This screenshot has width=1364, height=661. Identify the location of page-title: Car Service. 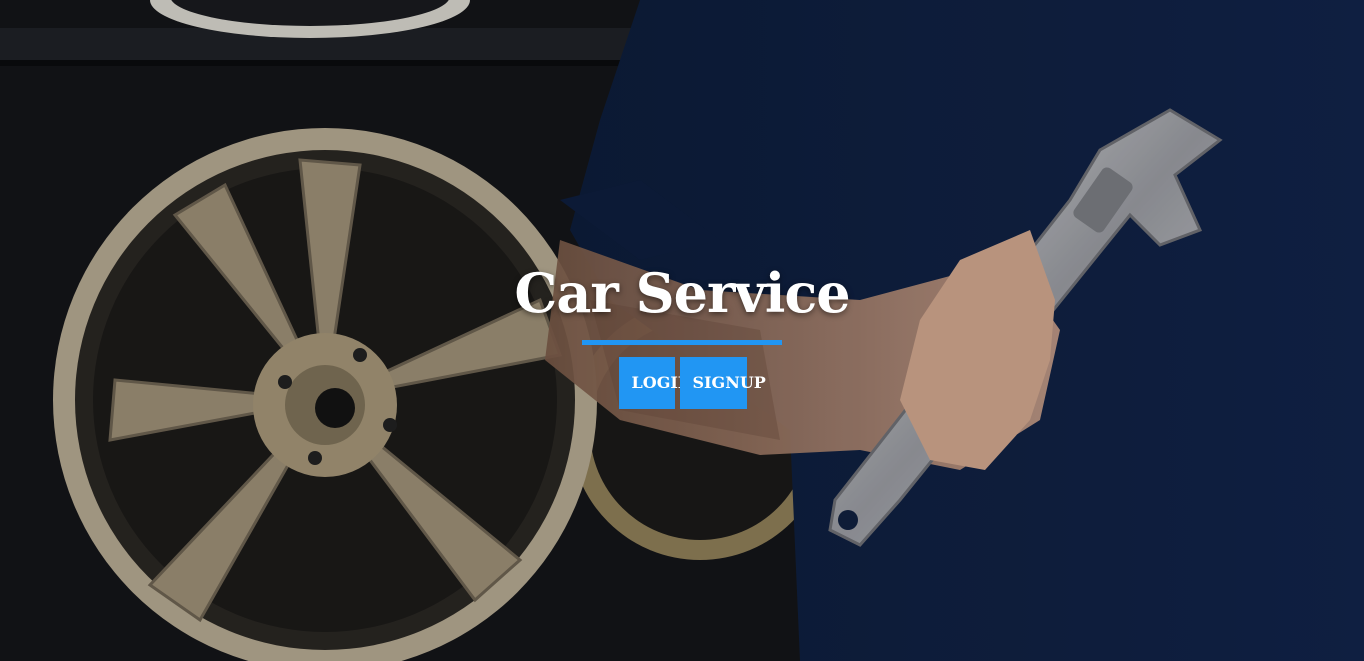
(682, 293).